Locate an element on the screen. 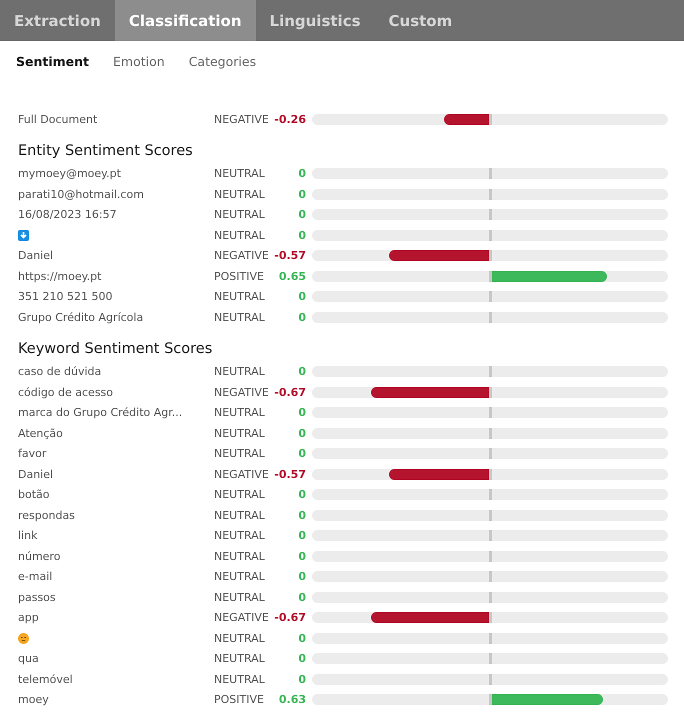  item-name: link is located at coordinates (28, 535).